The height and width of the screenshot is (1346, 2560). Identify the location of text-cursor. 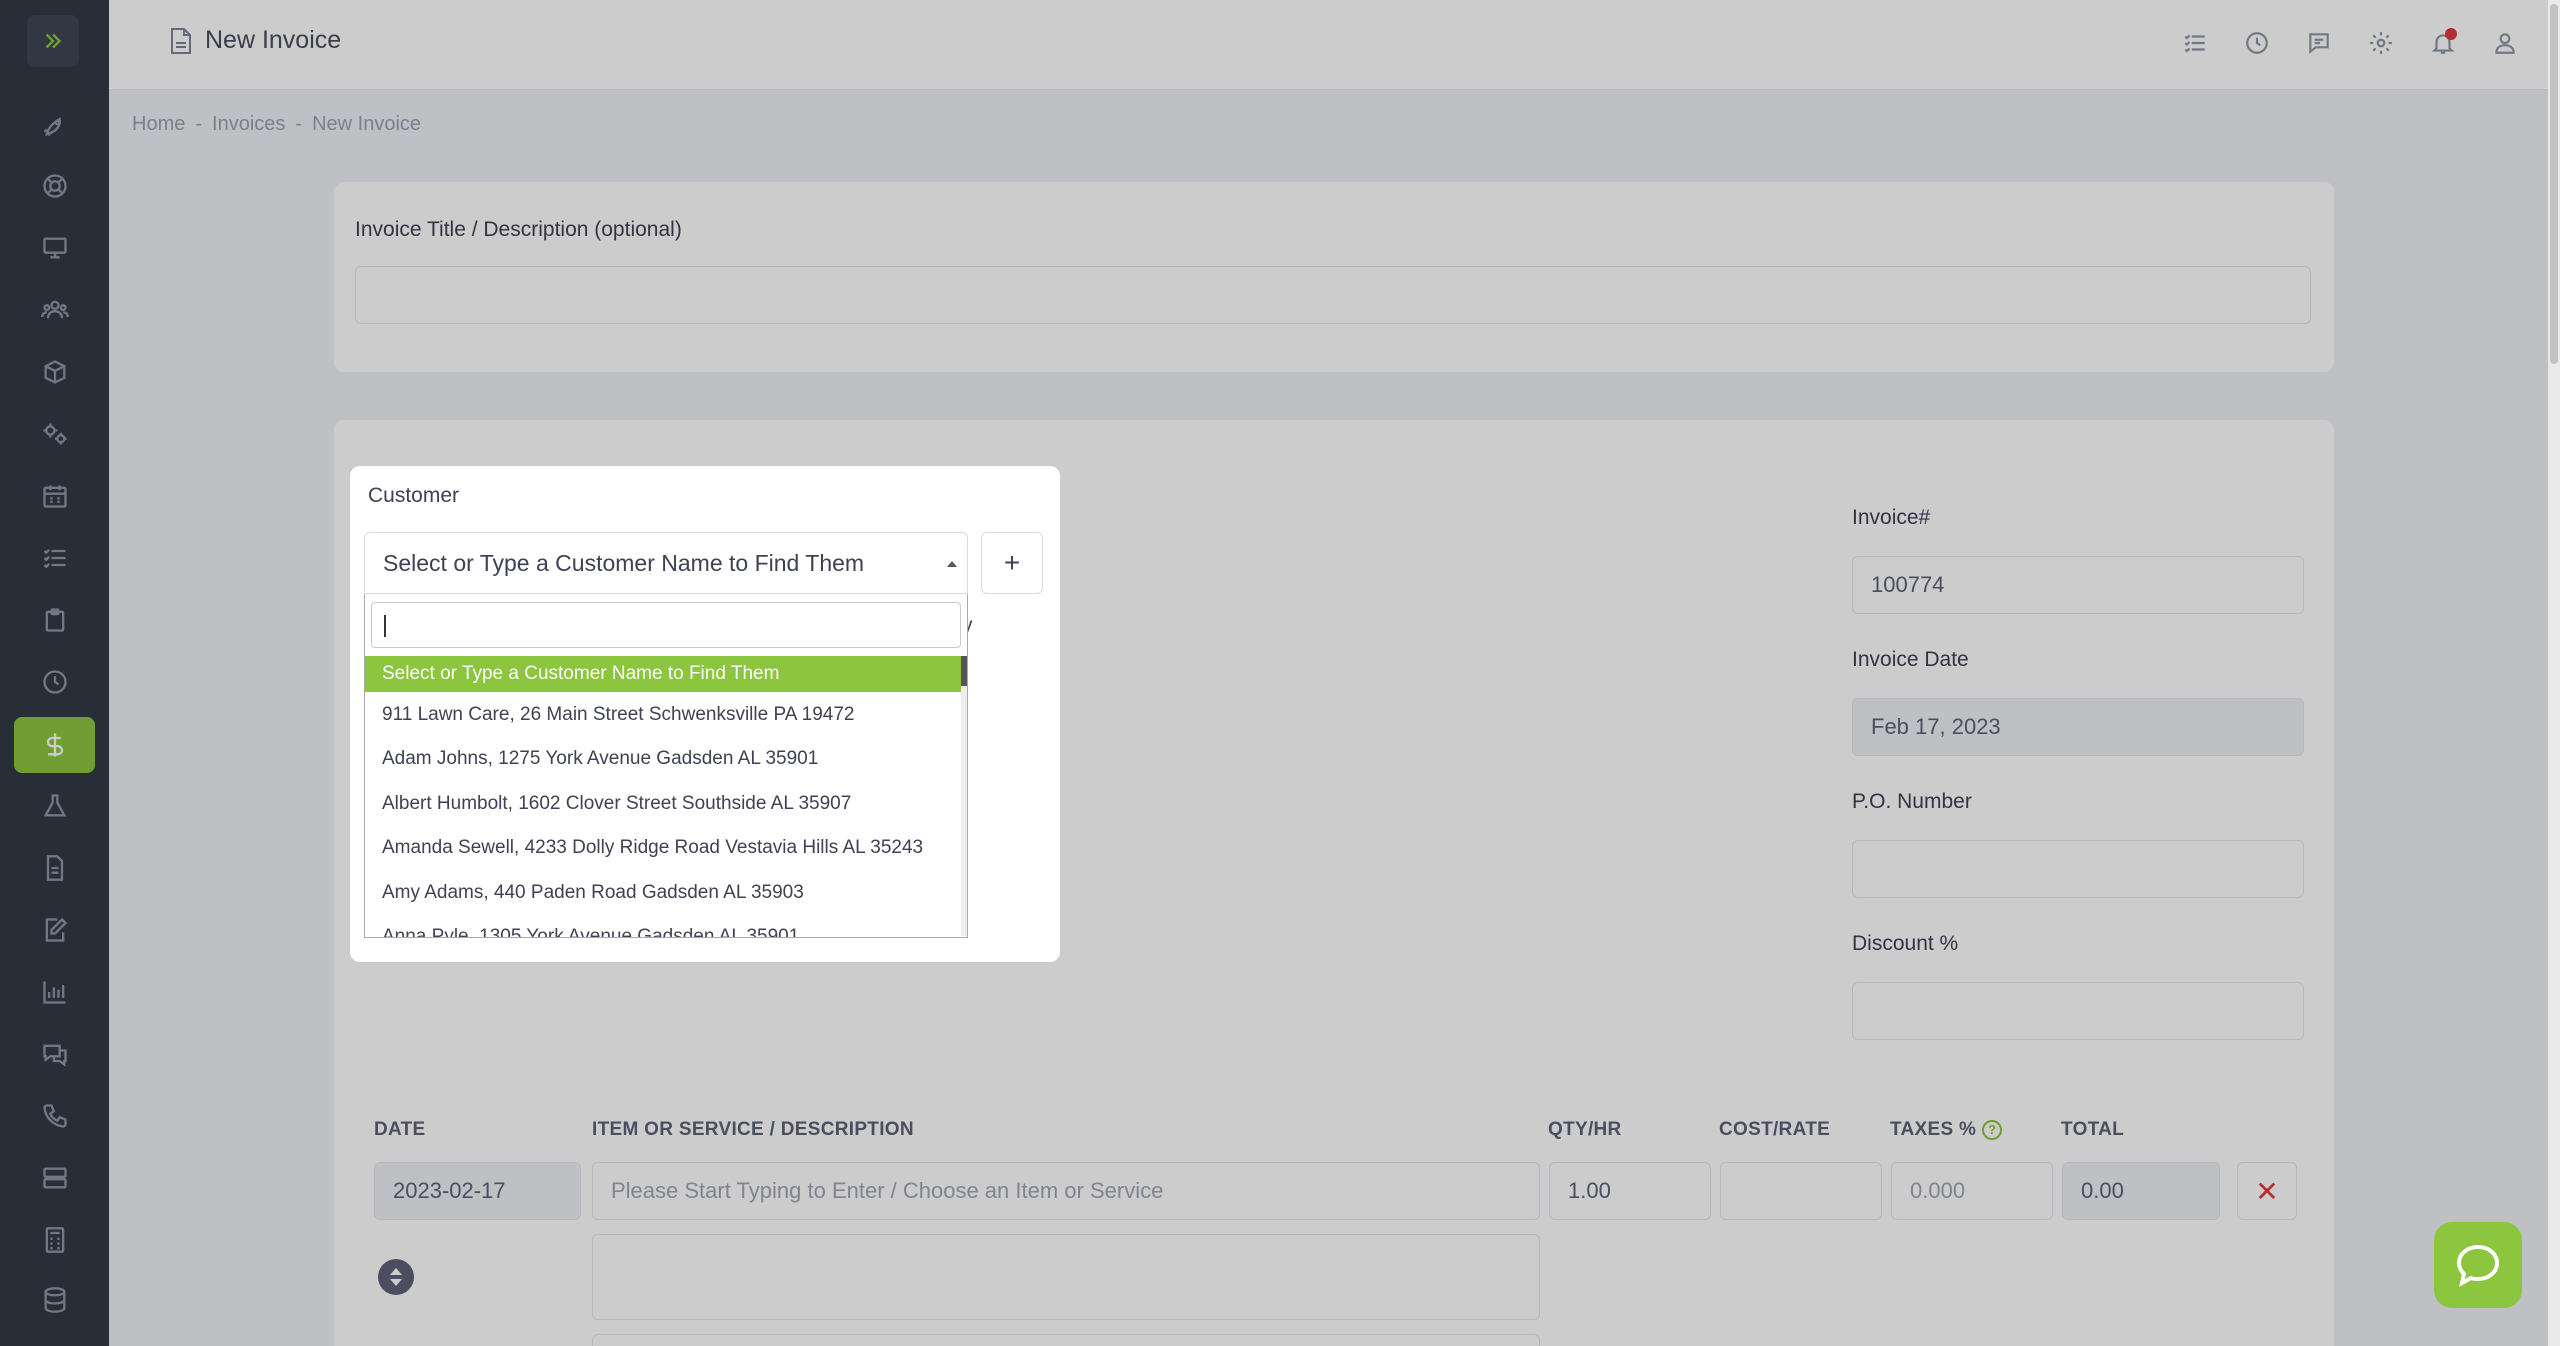
(385, 626).